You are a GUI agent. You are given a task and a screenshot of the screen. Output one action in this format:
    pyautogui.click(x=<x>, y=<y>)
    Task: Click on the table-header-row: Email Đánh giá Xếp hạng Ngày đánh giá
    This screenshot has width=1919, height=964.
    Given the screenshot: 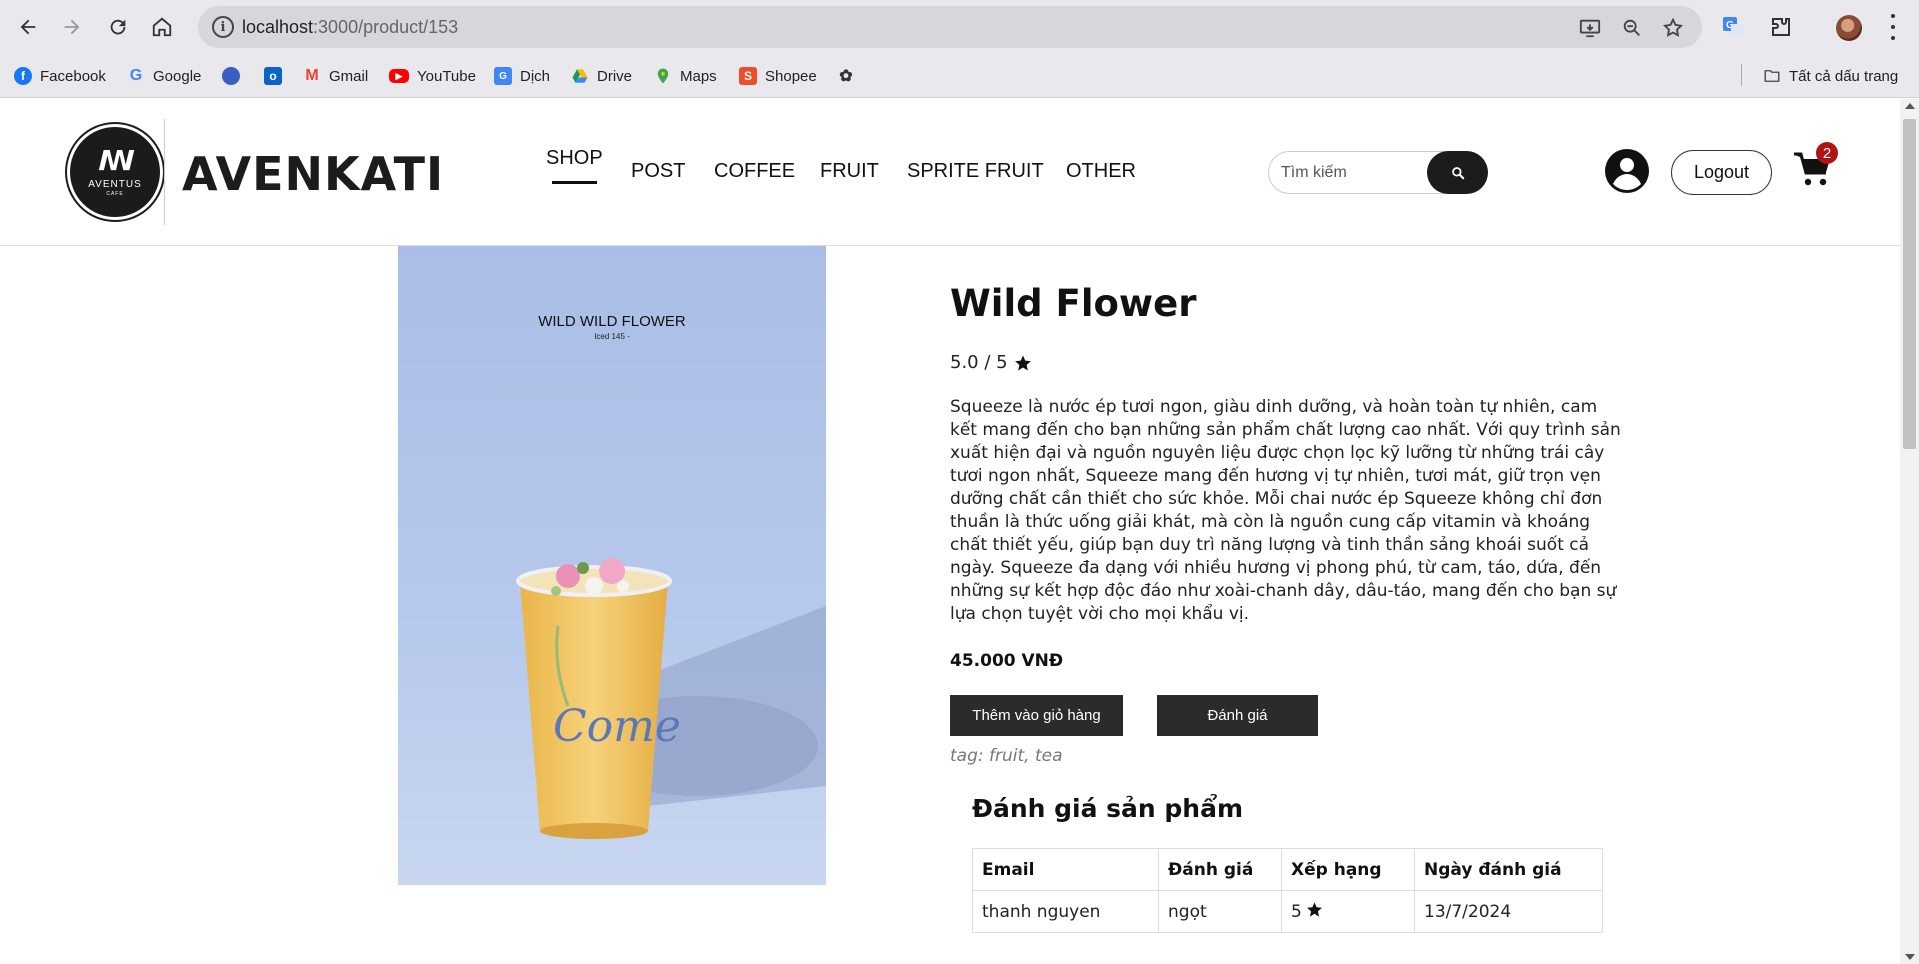 What is the action you would take?
    pyautogui.click(x=1287, y=869)
    